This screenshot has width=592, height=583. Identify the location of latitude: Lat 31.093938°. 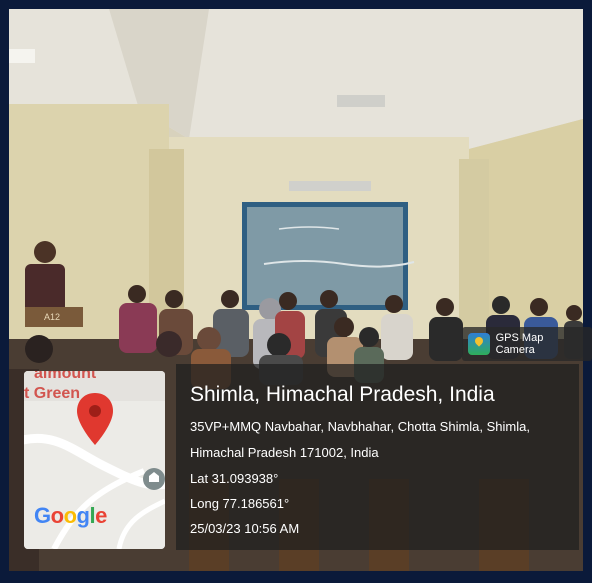
(234, 478).